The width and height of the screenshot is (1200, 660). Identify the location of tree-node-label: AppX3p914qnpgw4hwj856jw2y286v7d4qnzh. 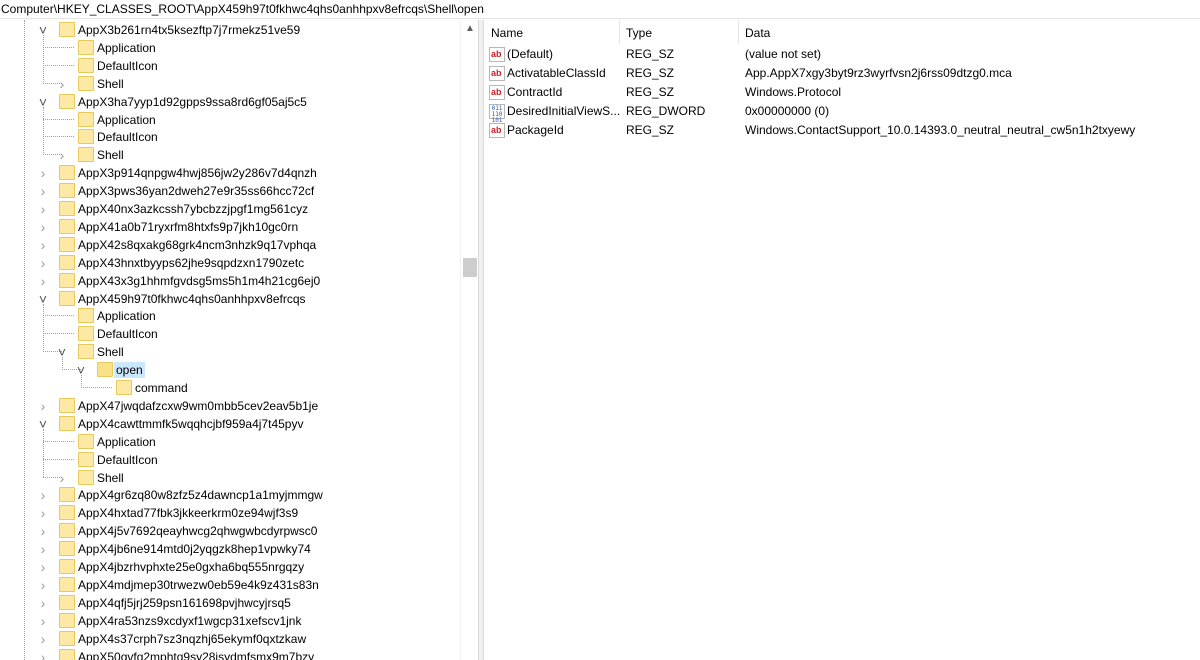
(197, 173).